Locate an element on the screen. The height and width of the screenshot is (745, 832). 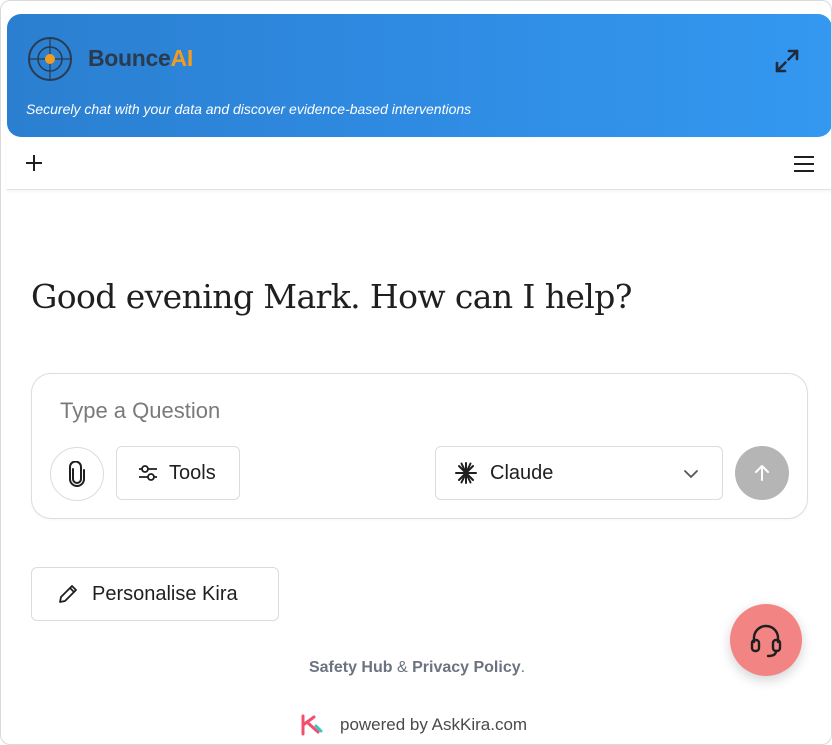
footer-links: Safety Hub & Privacy Policy. is located at coordinates (416, 668).